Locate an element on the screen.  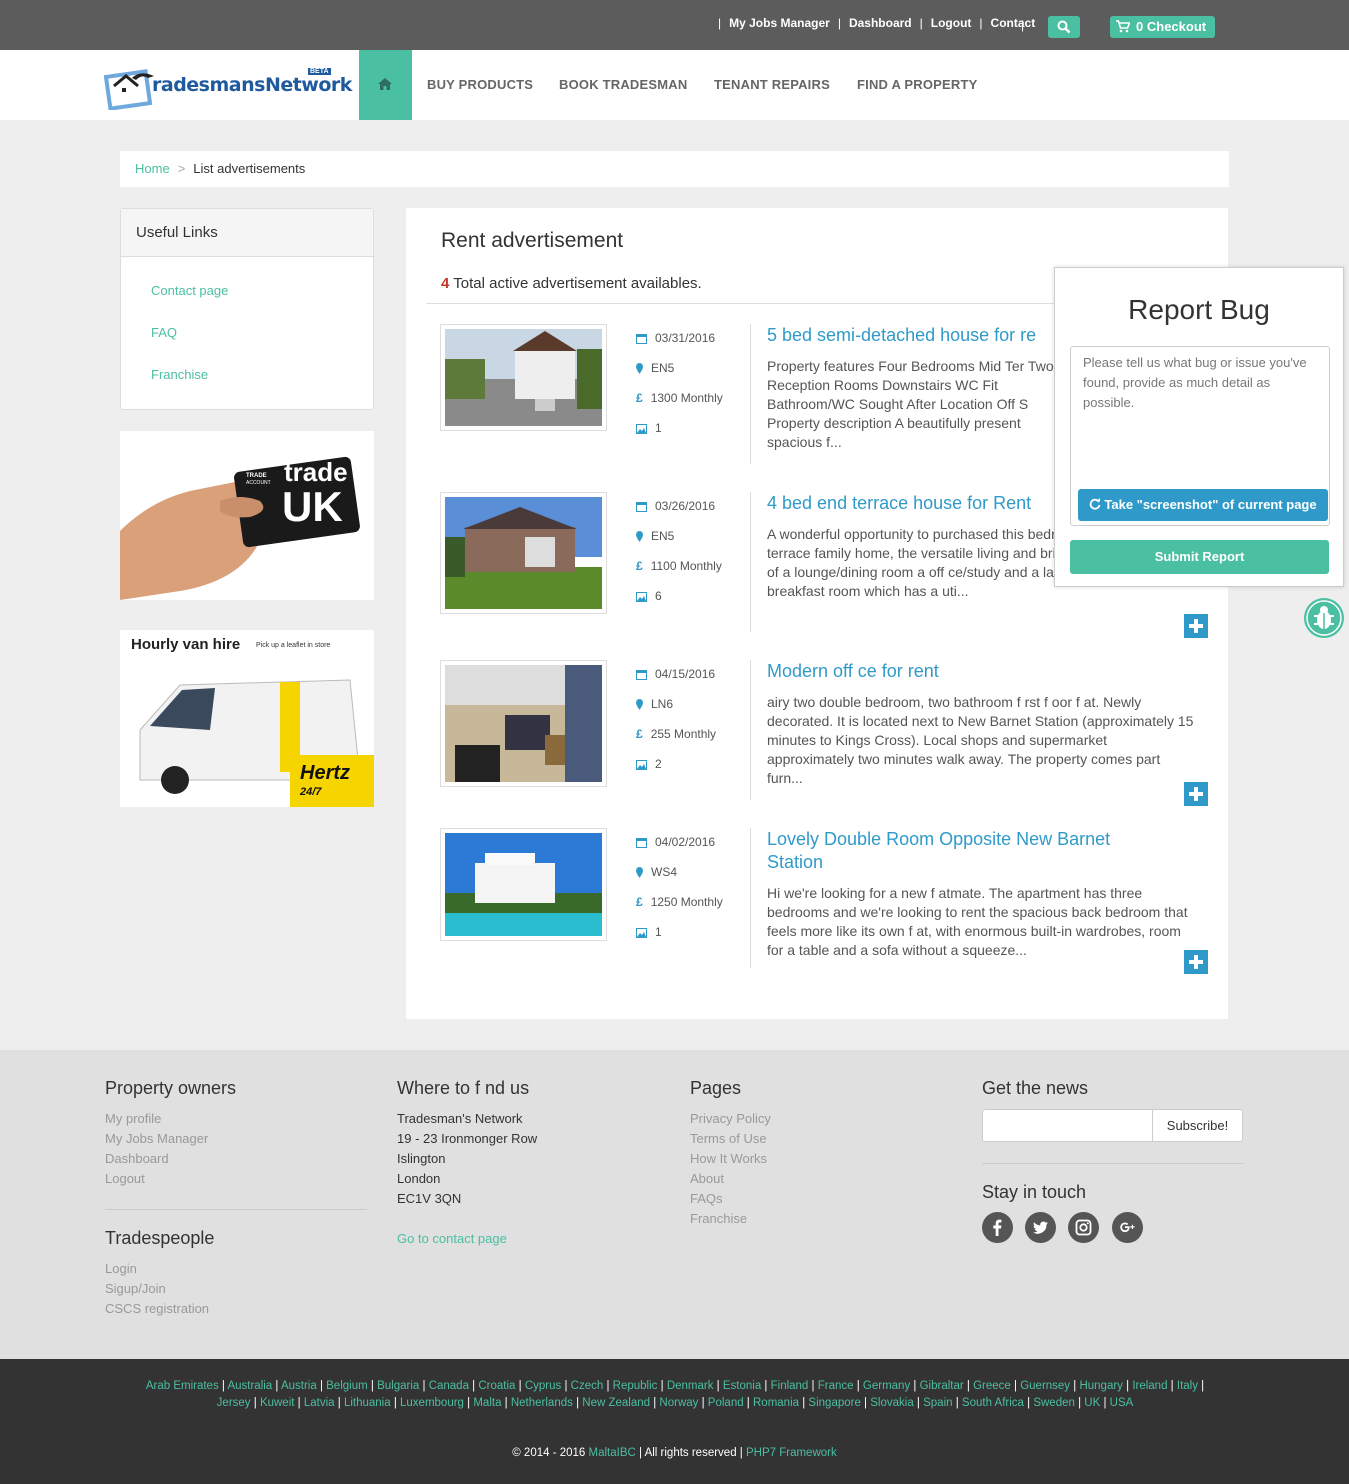
listing-1-thumbnail is located at coordinates (523, 377).